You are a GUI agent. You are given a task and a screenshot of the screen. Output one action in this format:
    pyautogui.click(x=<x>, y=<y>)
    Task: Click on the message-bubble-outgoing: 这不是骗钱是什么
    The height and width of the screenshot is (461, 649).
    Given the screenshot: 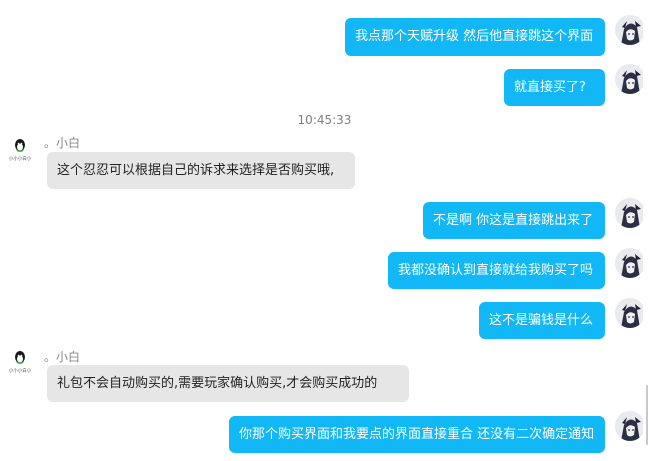 What is the action you would take?
    pyautogui.click(x=542, y=320)
    